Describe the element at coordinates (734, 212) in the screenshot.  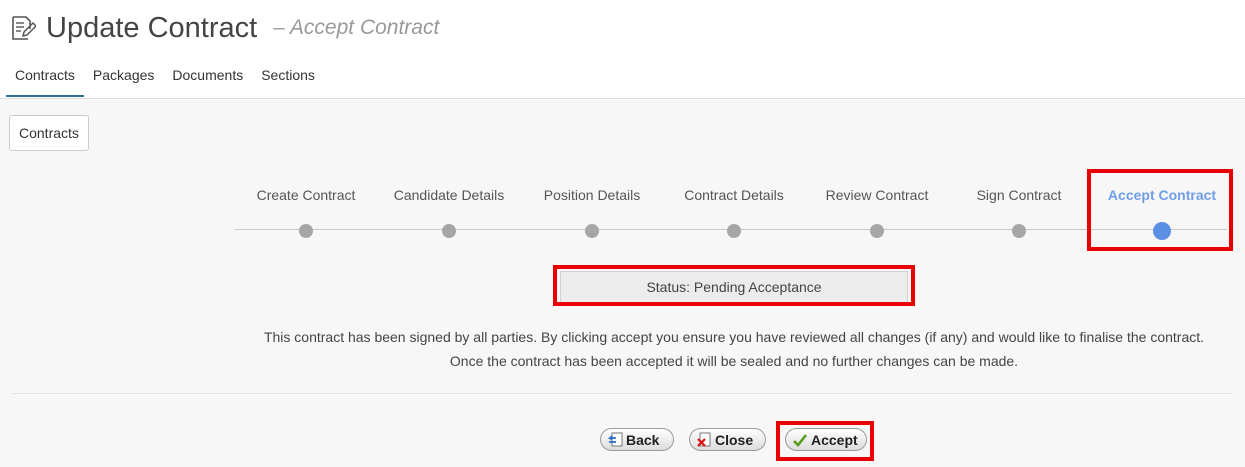
I see `step-contract-details: Contract Details` at that location.